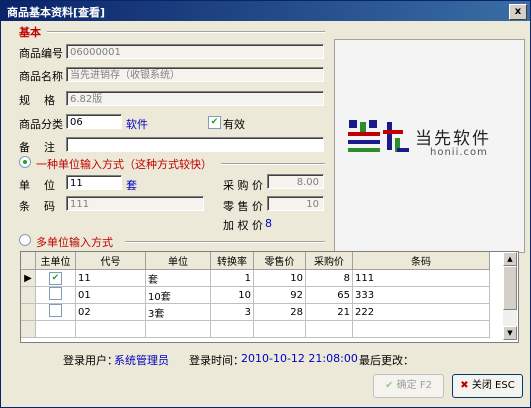 The image size is (531, 408). I want to click on login-time-value: 2010-10-12 21:08:00, so click(299, 358).